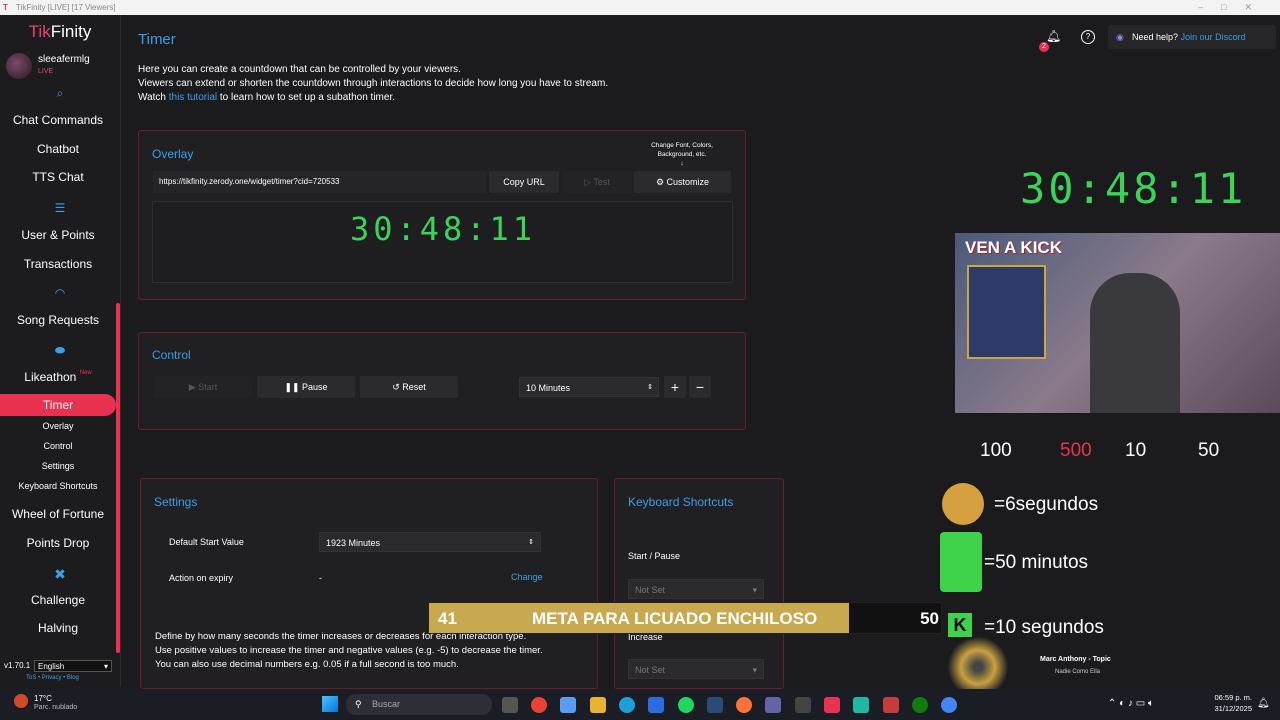  I want to click on gamepad-icon: ⬬, so click(60, 350).